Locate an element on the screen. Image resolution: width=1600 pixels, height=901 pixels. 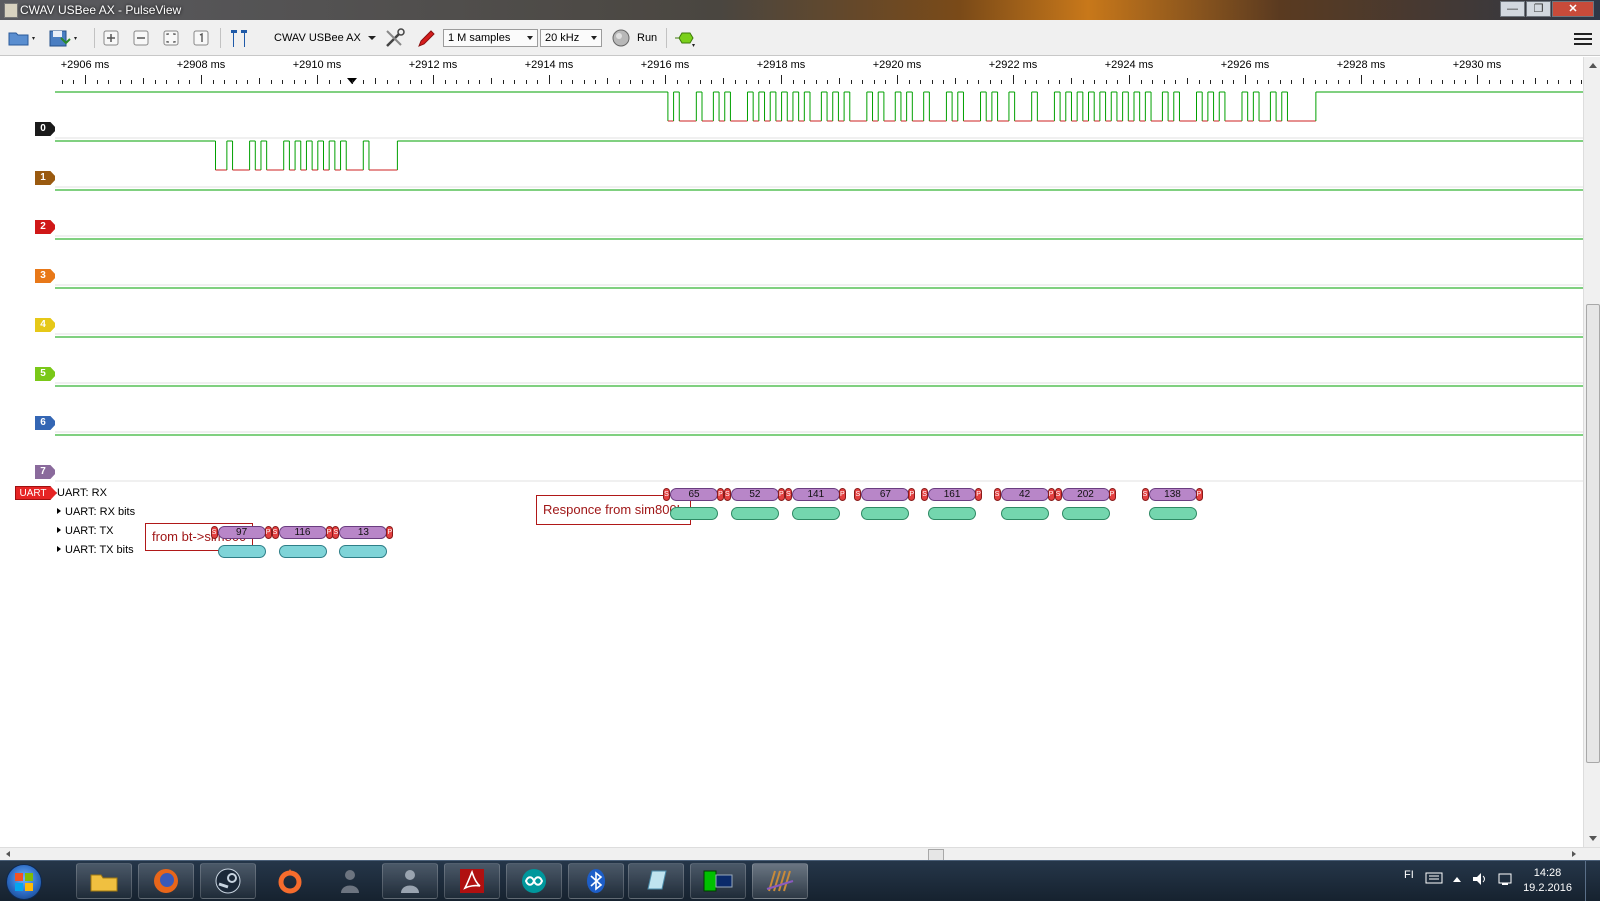
horizontal-scrollbar is located at coordinates (800, 854).